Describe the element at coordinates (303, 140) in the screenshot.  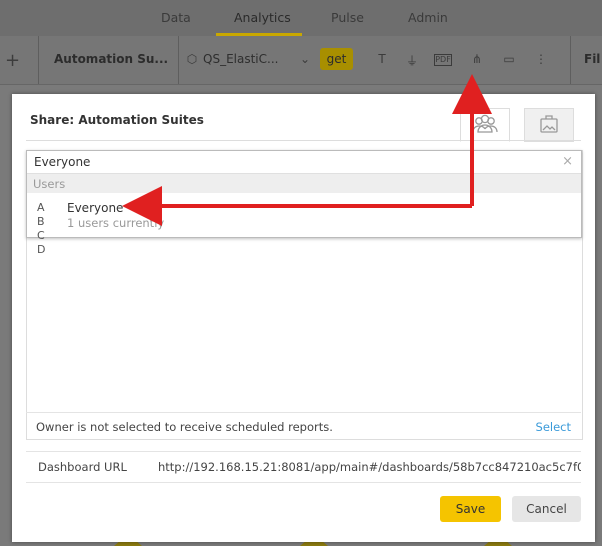
I see `tab-divider` at that location.